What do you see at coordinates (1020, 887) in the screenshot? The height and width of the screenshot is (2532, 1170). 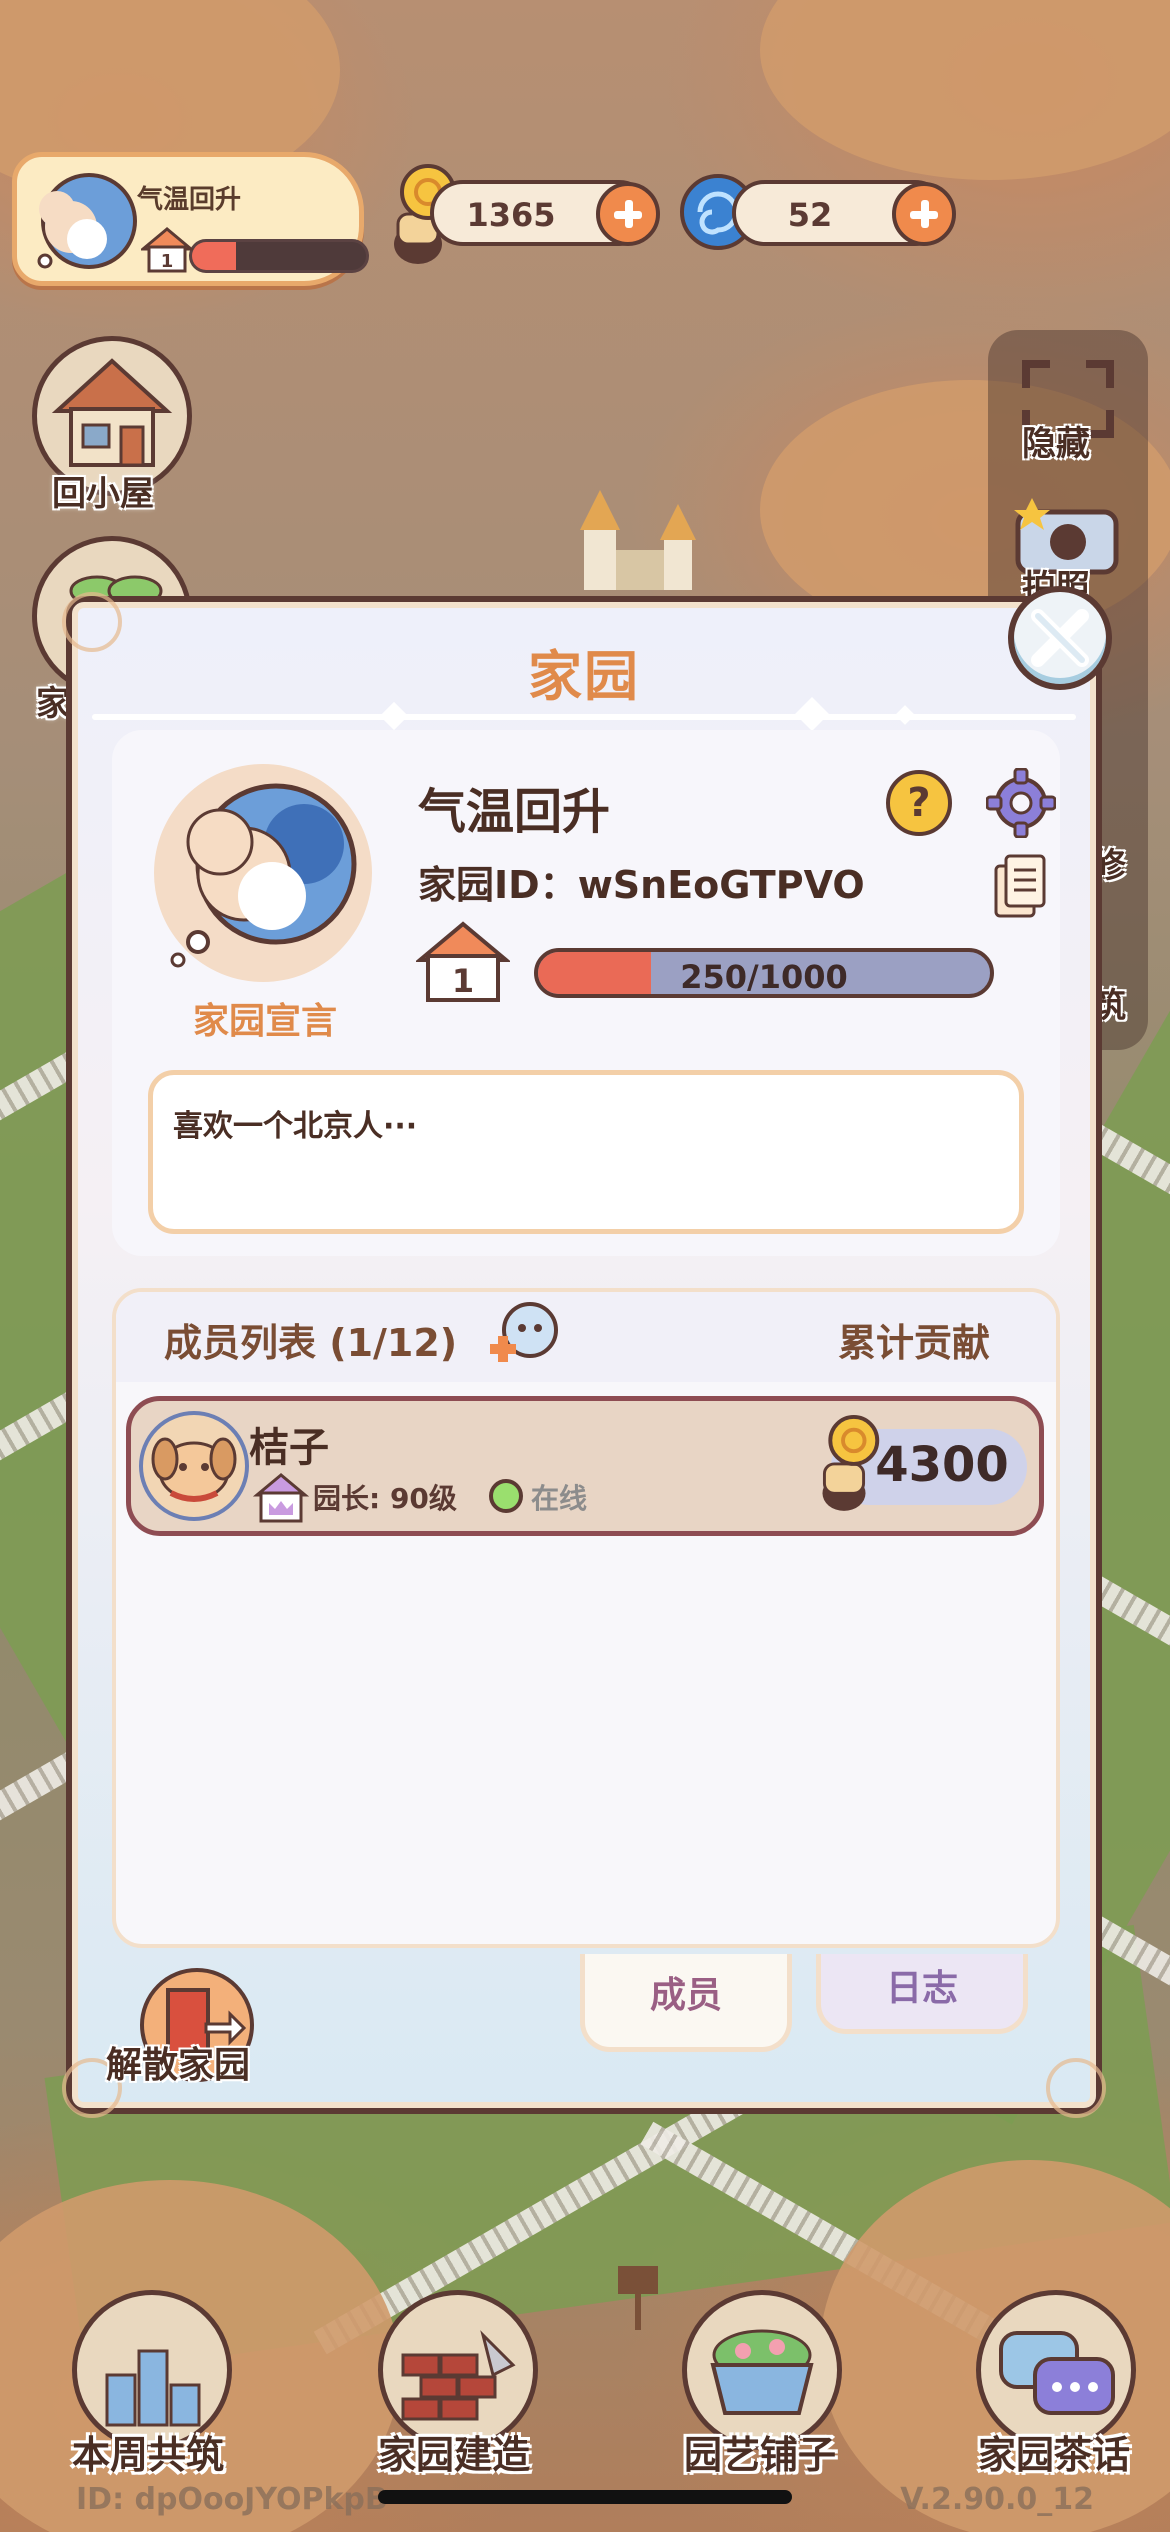 I see `copy-icon` at bounding box center [1020, 887].